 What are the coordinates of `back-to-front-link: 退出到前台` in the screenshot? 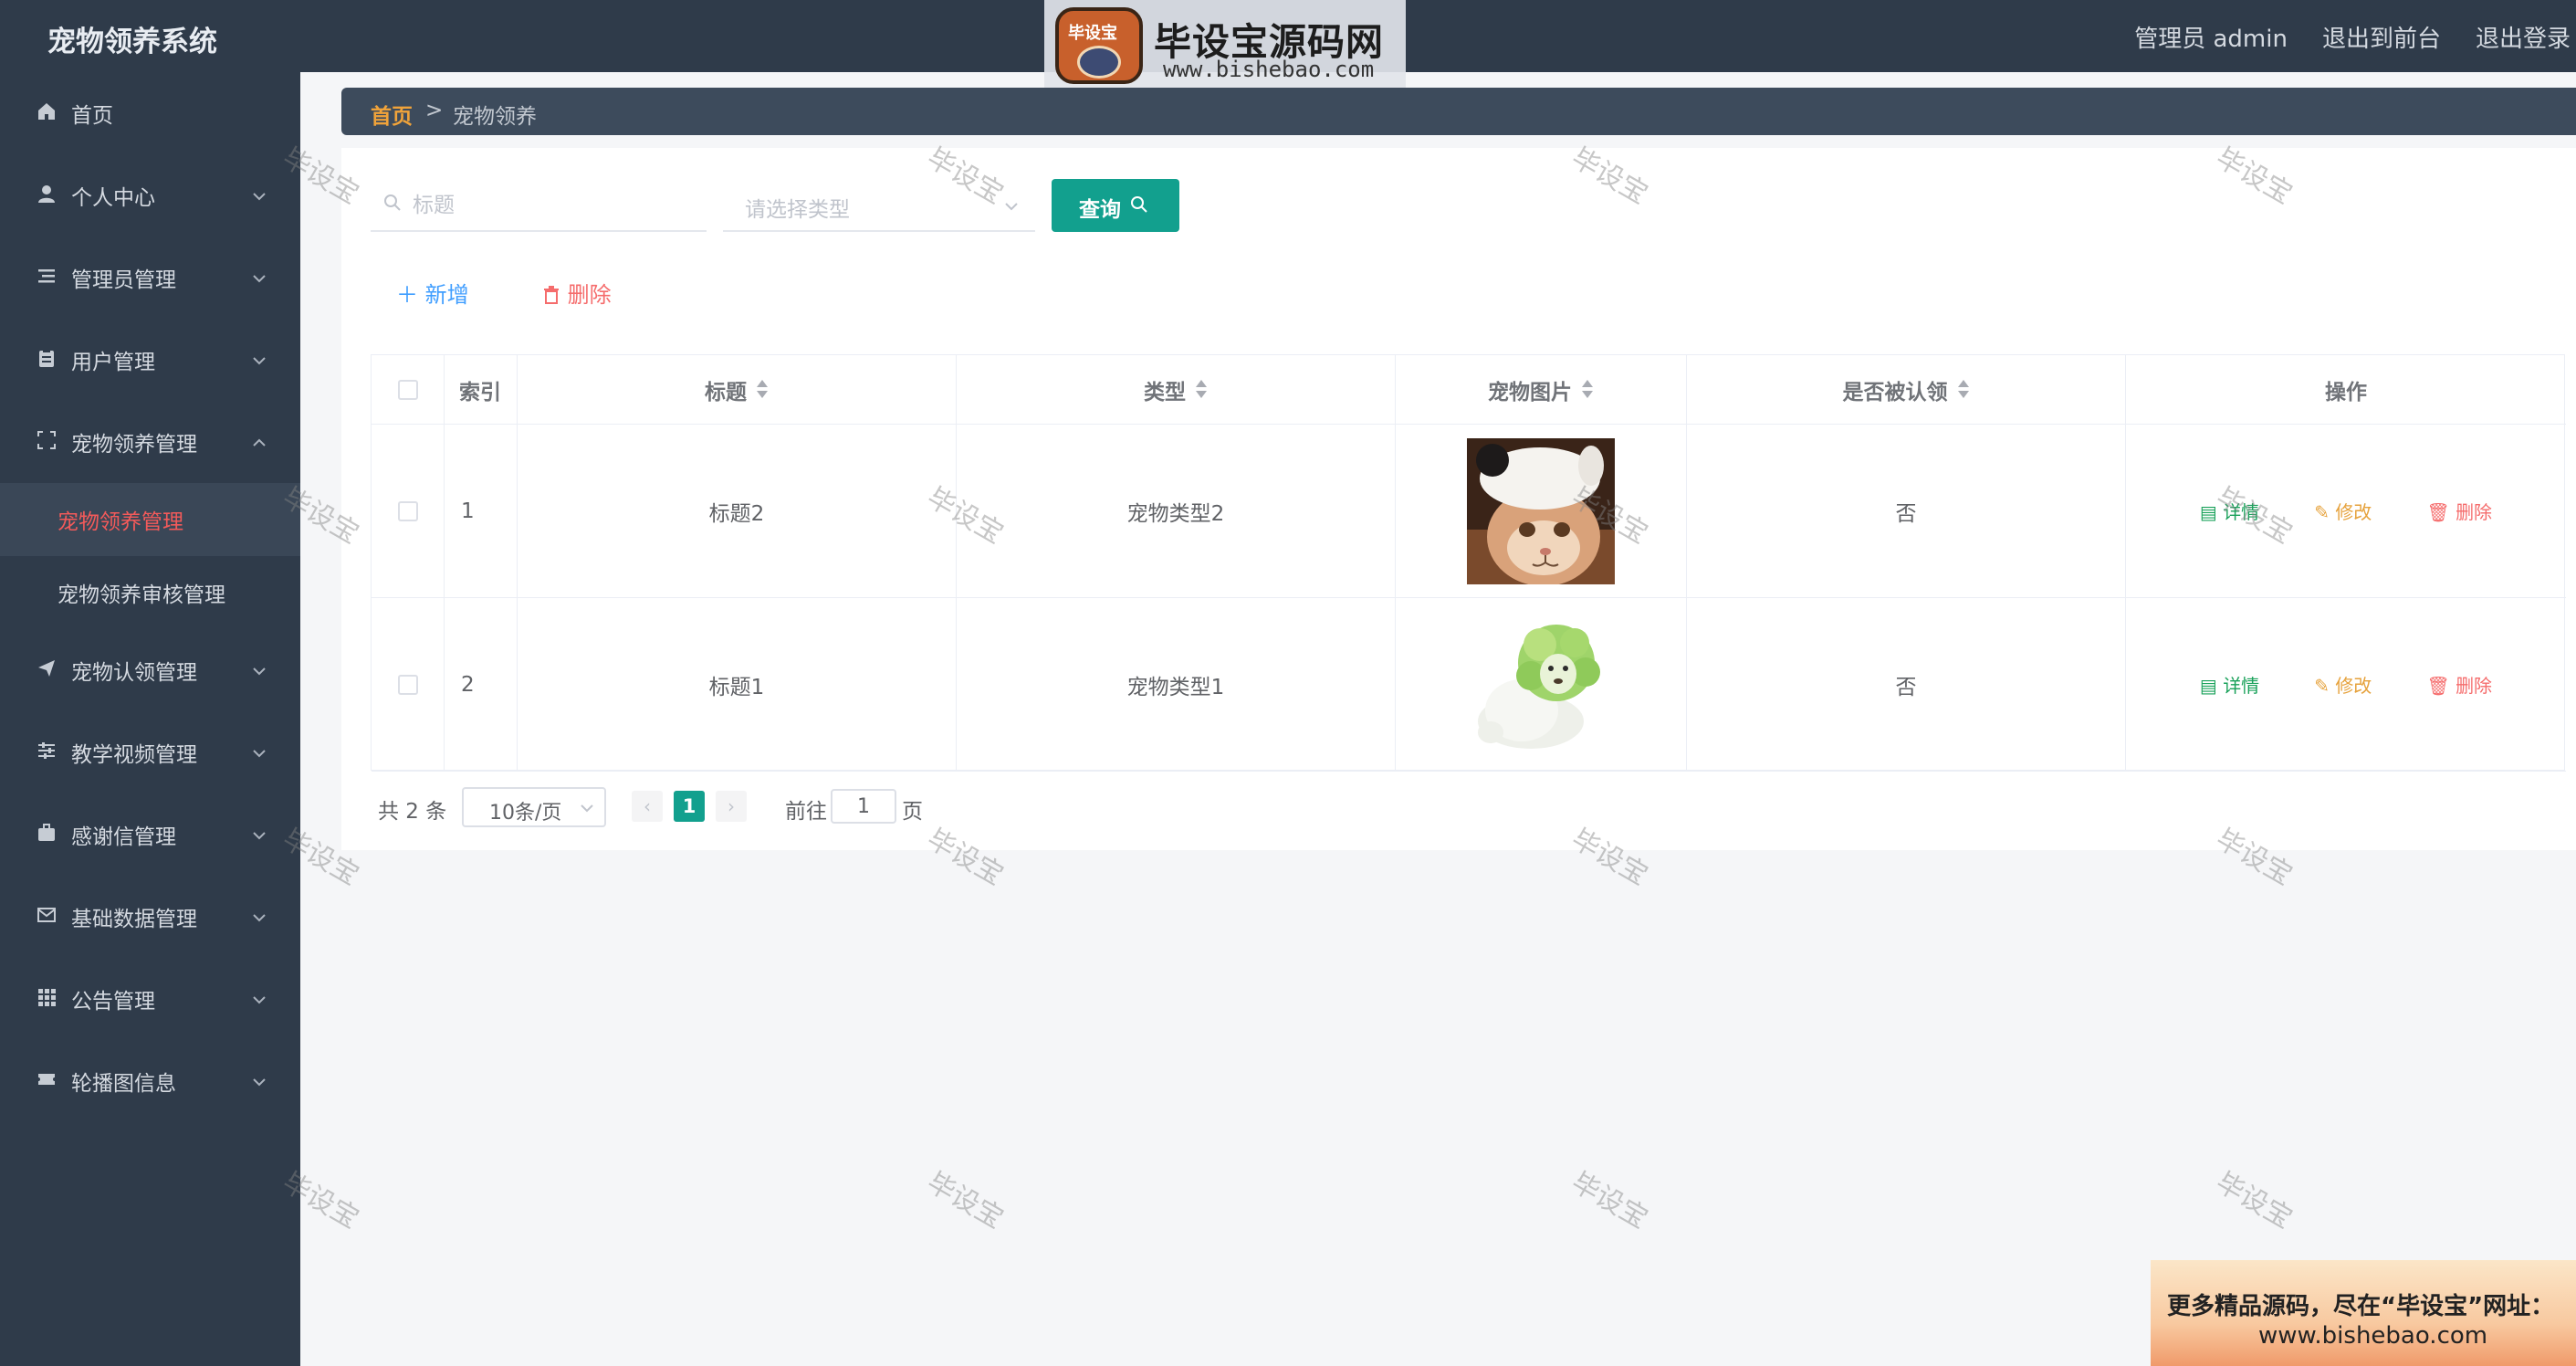 It's located at (2381, 37).